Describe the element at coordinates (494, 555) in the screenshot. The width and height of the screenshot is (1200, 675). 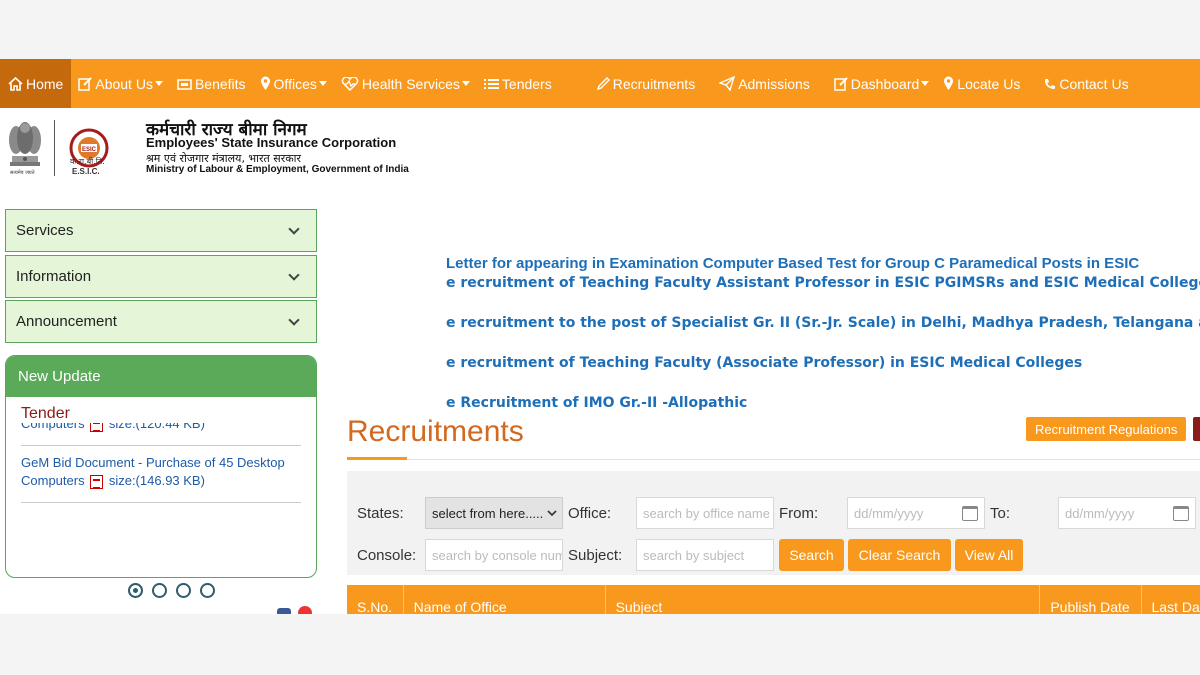
I see `console-search-input: search by console number` at that location.